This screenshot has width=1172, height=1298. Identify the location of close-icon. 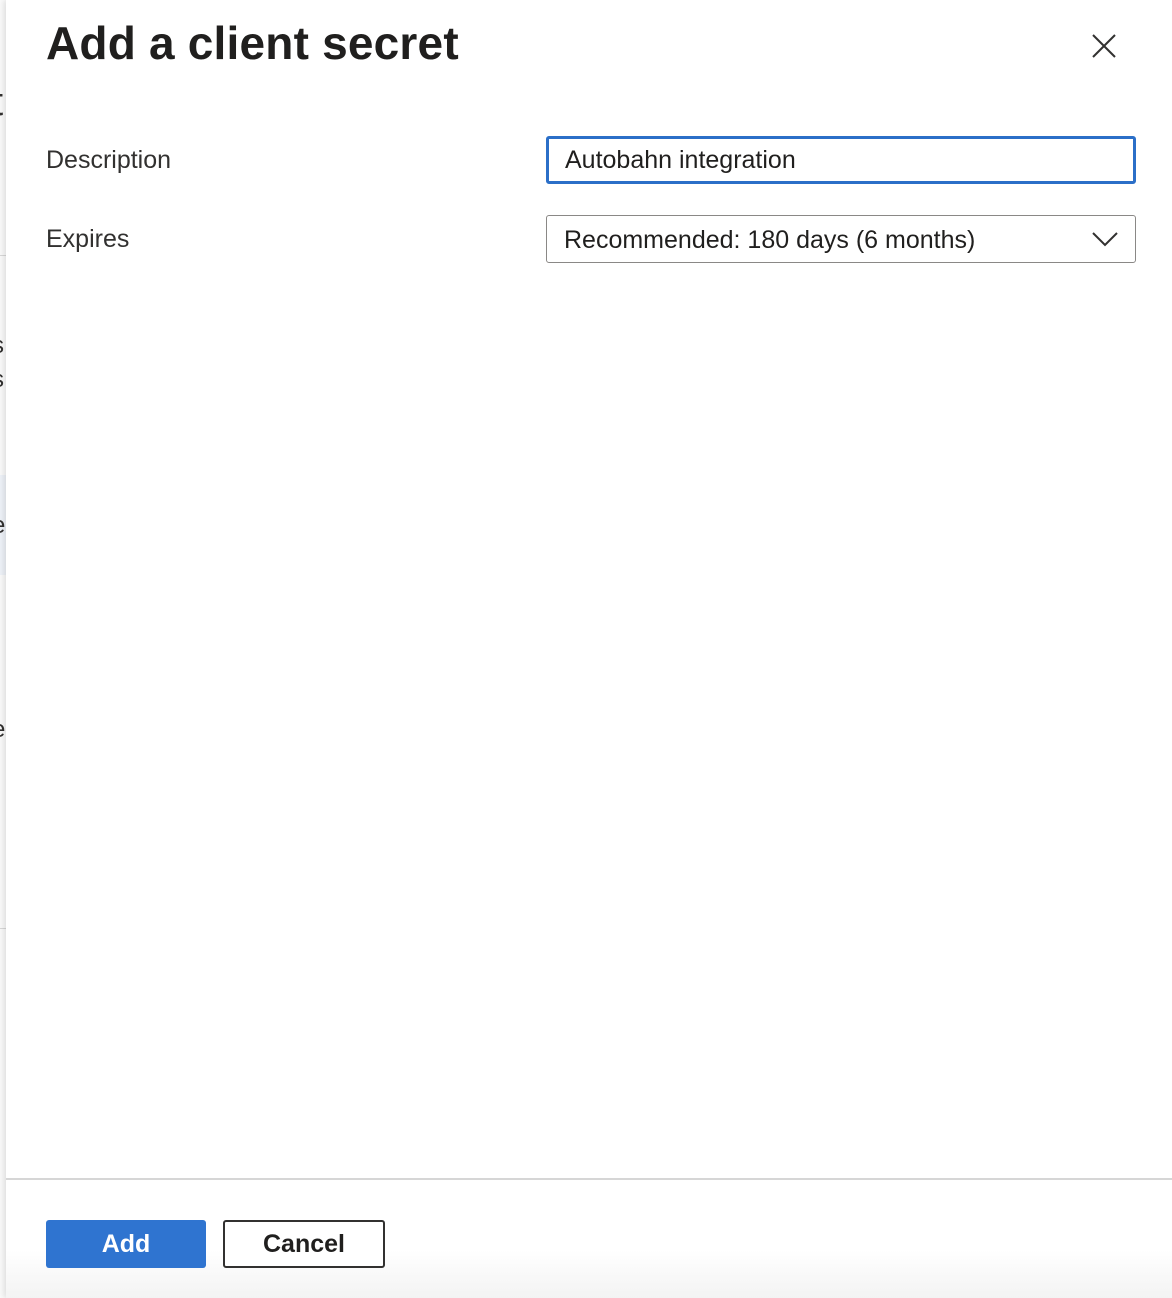
(1104, 46).